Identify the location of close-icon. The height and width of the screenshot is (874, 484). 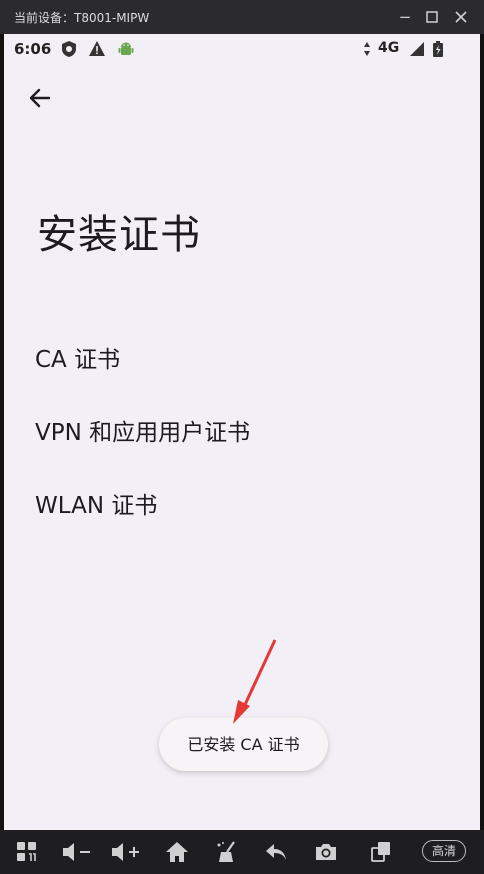
(461, 17).